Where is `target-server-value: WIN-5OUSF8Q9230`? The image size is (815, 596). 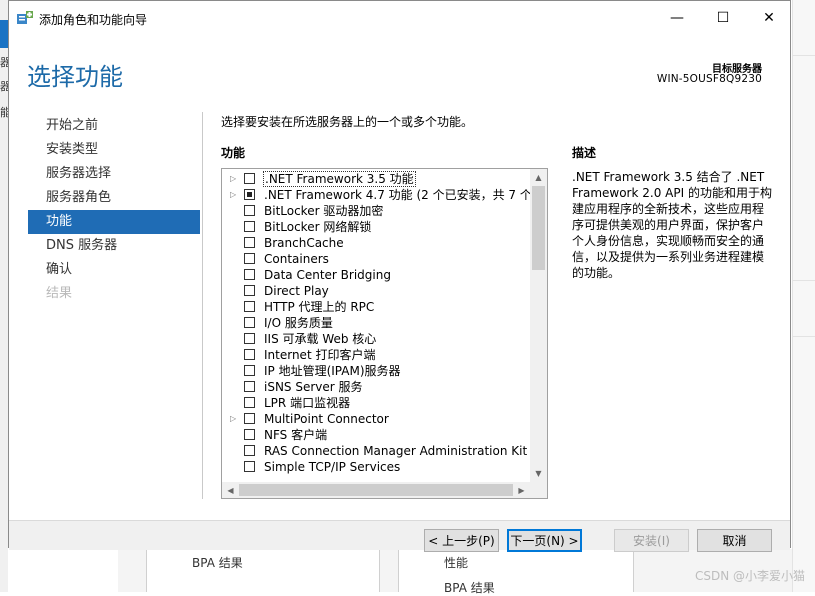 target-server-value: WIN-5OUSF8Q9230 is located at coordinates (709, 79).